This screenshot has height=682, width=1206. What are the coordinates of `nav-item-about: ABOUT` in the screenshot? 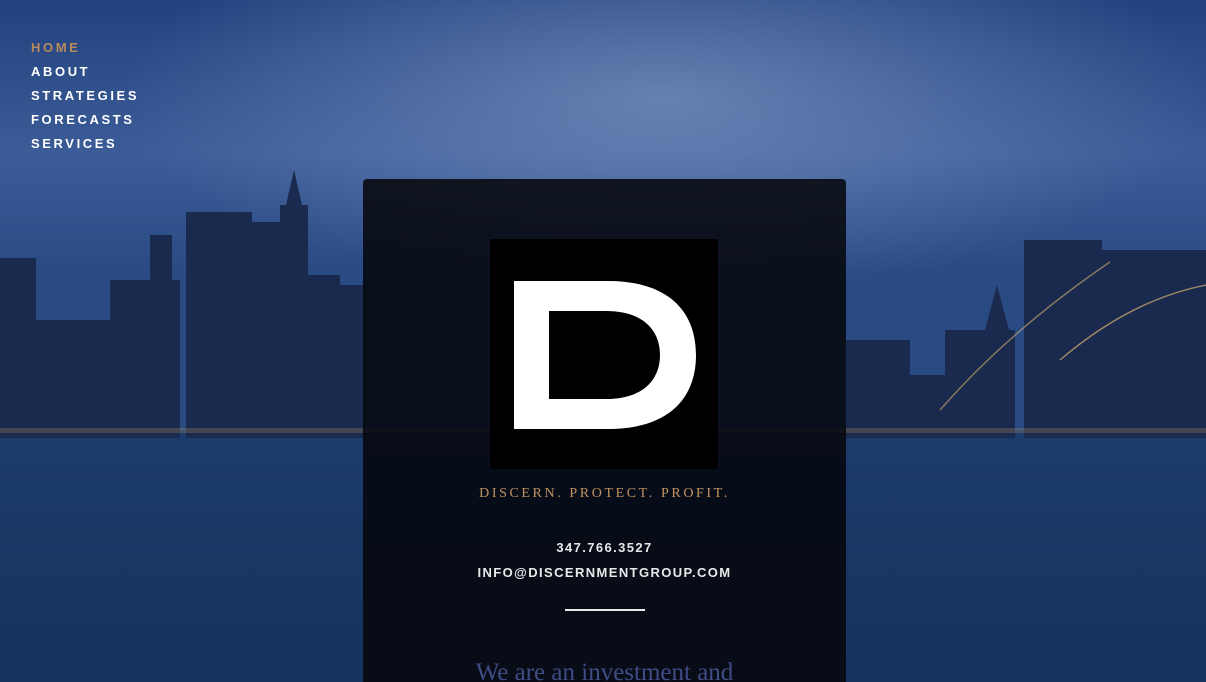 It's located at (85, 72).